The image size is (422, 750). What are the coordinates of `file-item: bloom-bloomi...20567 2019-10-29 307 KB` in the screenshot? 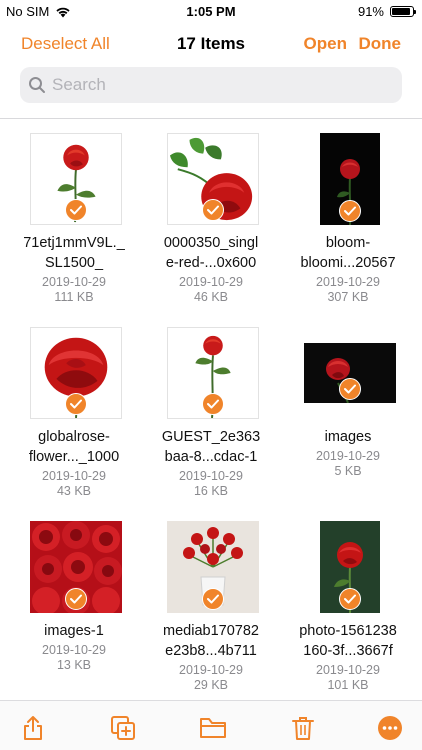 It's located at (348, 214).